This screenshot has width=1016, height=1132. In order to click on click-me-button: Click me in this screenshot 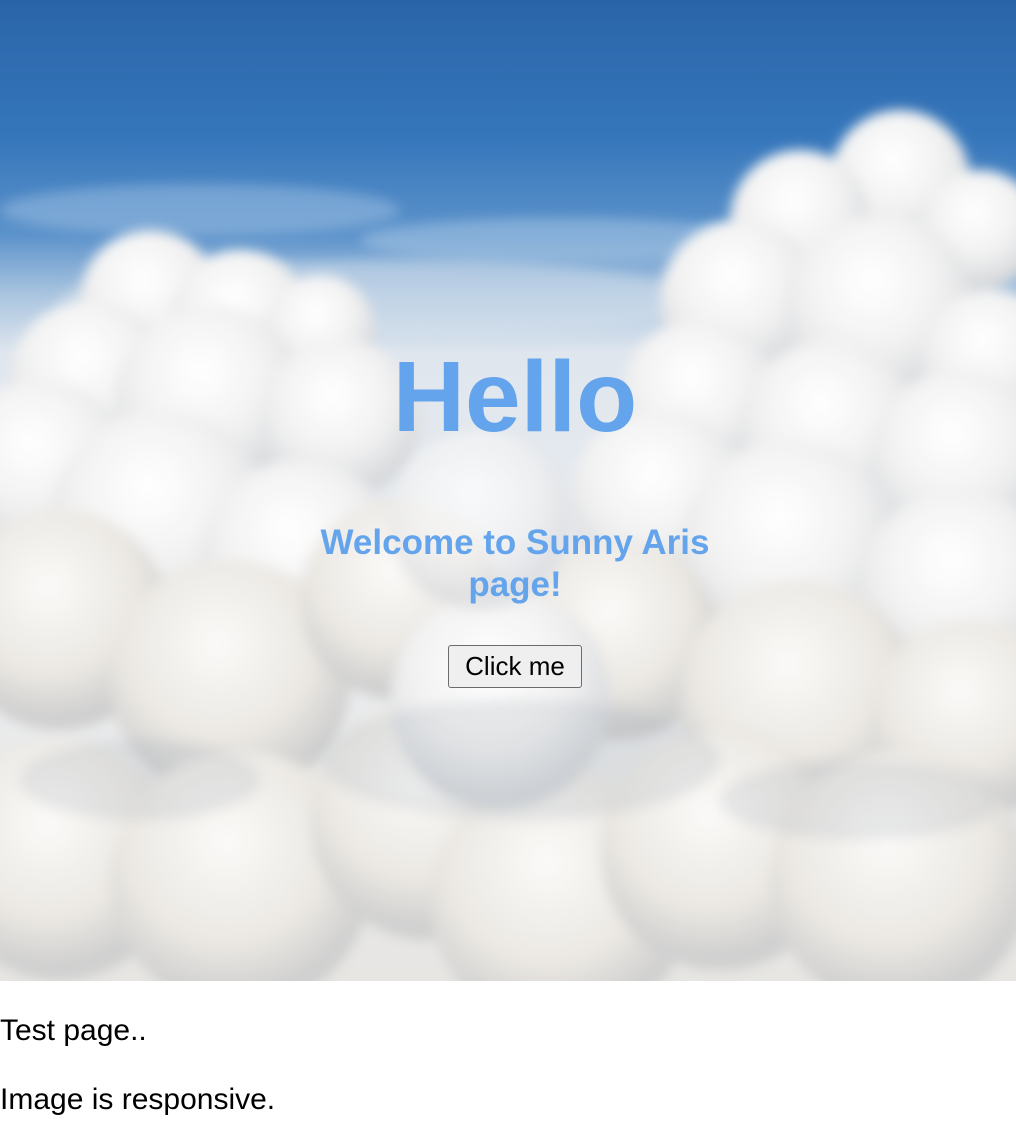, I will do `click(515, 666)`.